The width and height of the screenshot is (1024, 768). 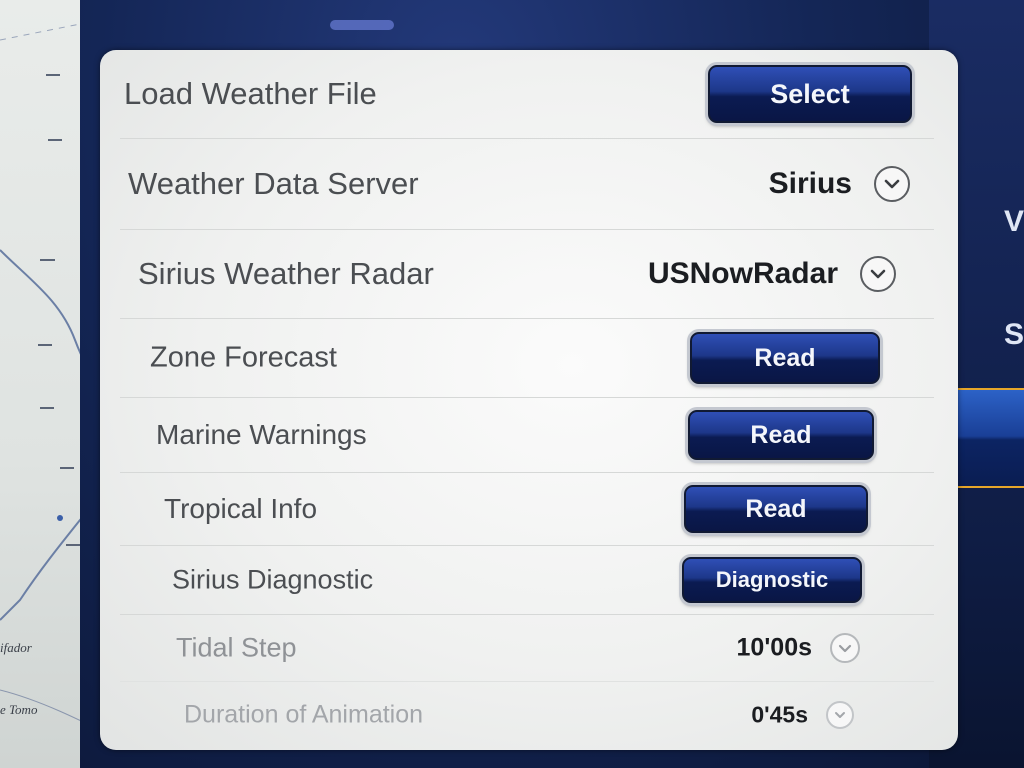 I want to click on sirius-weather-radar-value: USNowRadar, so click(x=742, y=273).